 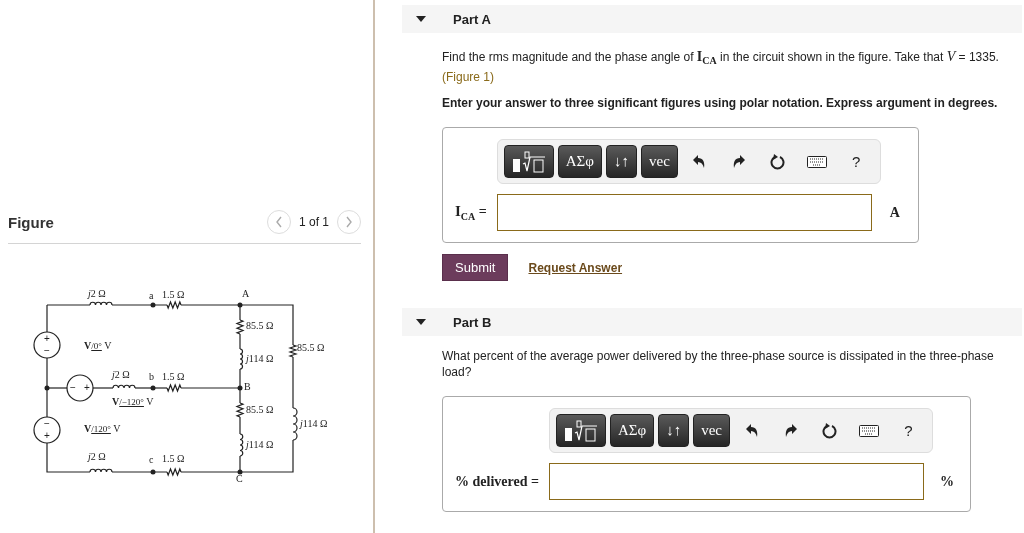 I want to click on circuit-label: a, so click(x=151, y=295).